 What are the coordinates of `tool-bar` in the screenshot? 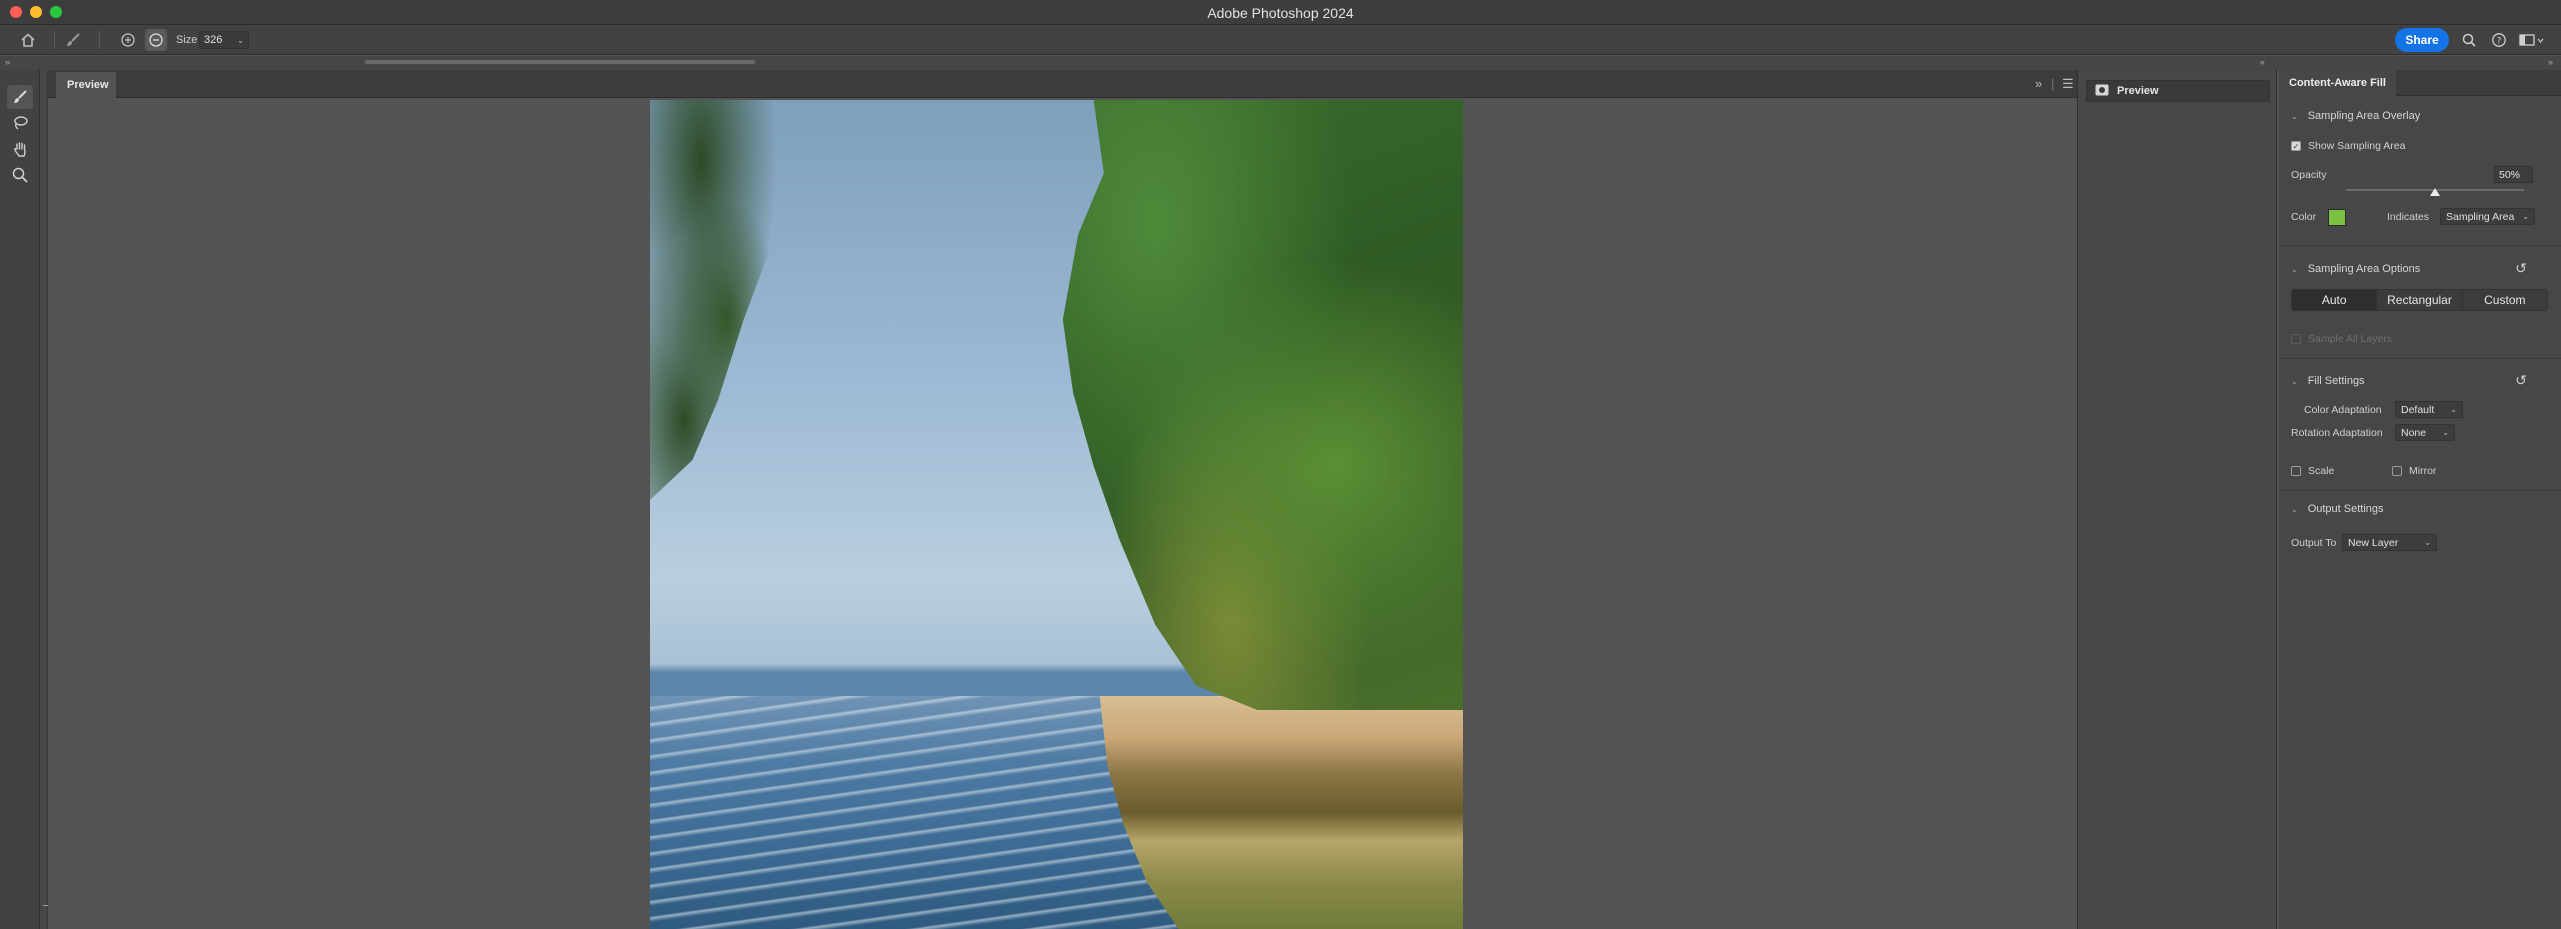 It's located at (20, 499).